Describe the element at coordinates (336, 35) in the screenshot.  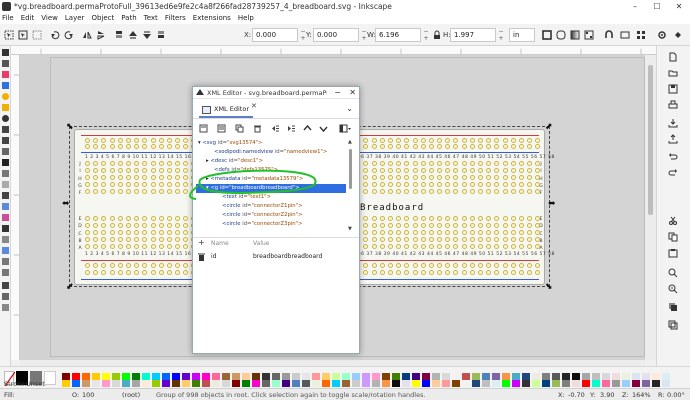
I see `y-field: 0.000` at that location.